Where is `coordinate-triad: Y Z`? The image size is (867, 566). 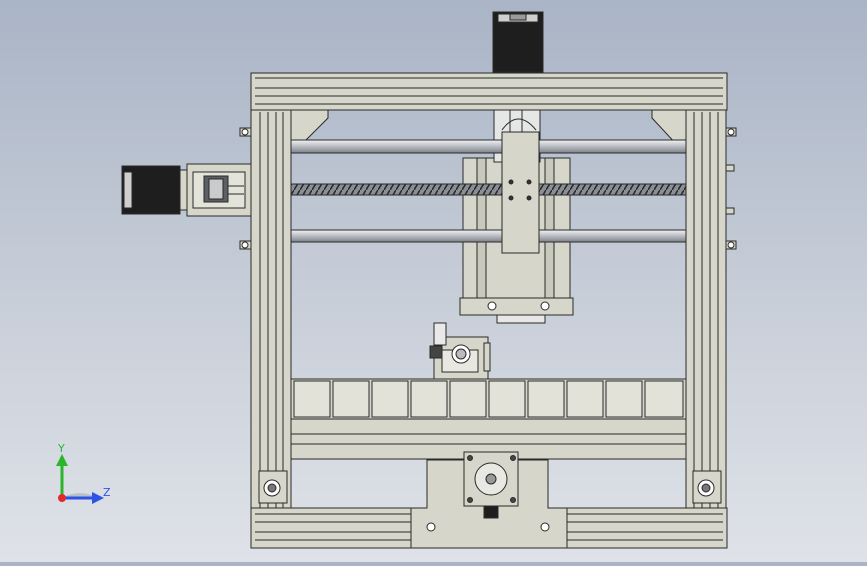
coordinate-triad: Y Z is located at coordinates (83, 473).